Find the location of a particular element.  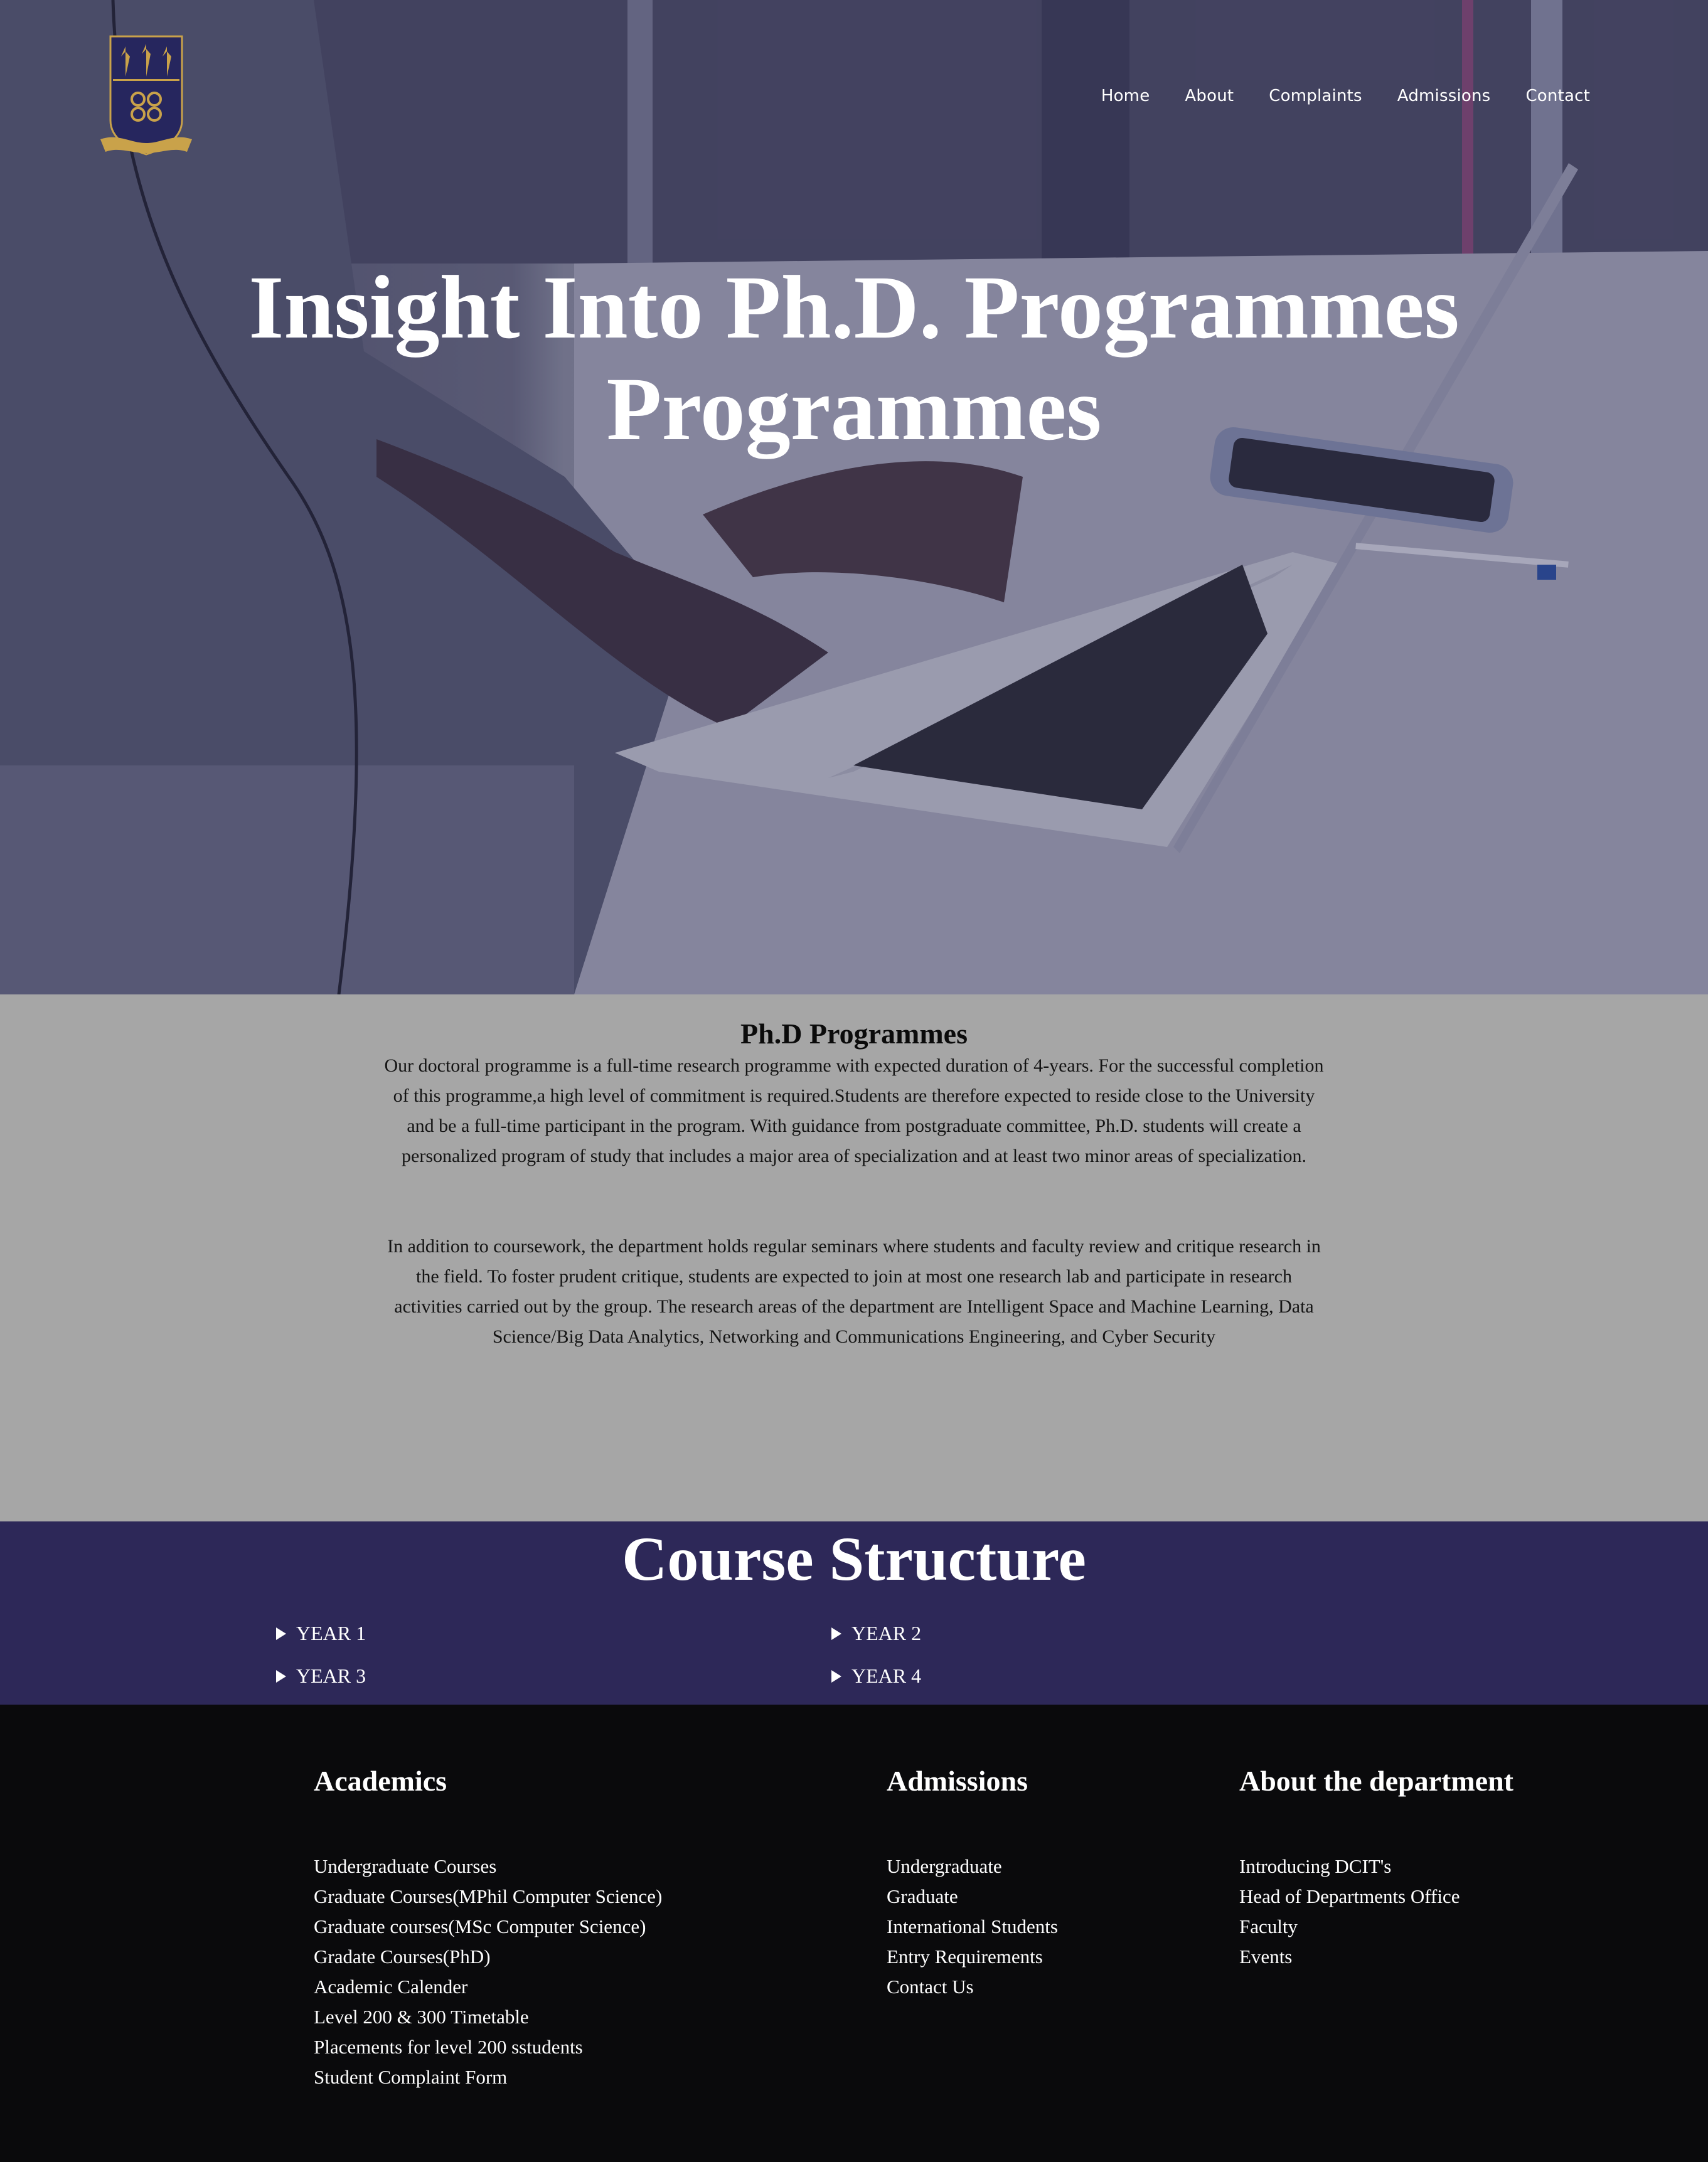

year-4-label: YEAR 4 is located at coordinates (886, 1675).